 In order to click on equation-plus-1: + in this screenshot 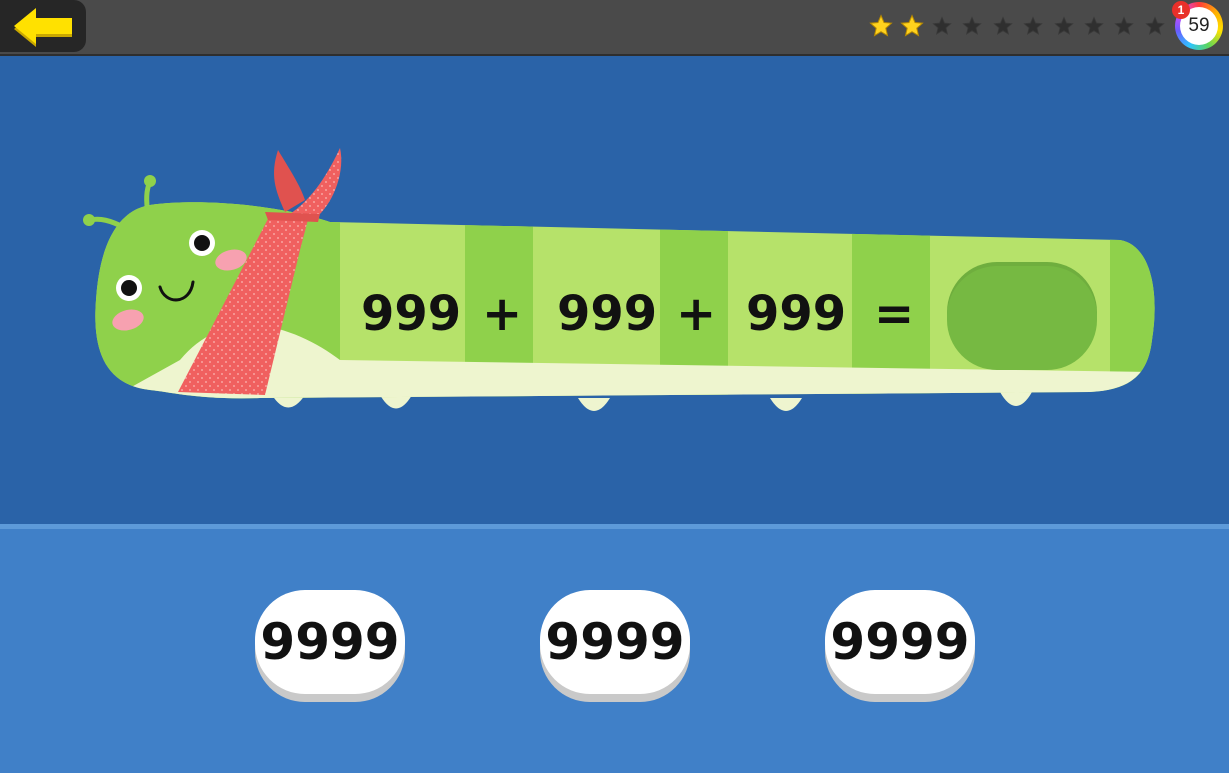, I will do `click(502, 314)`.